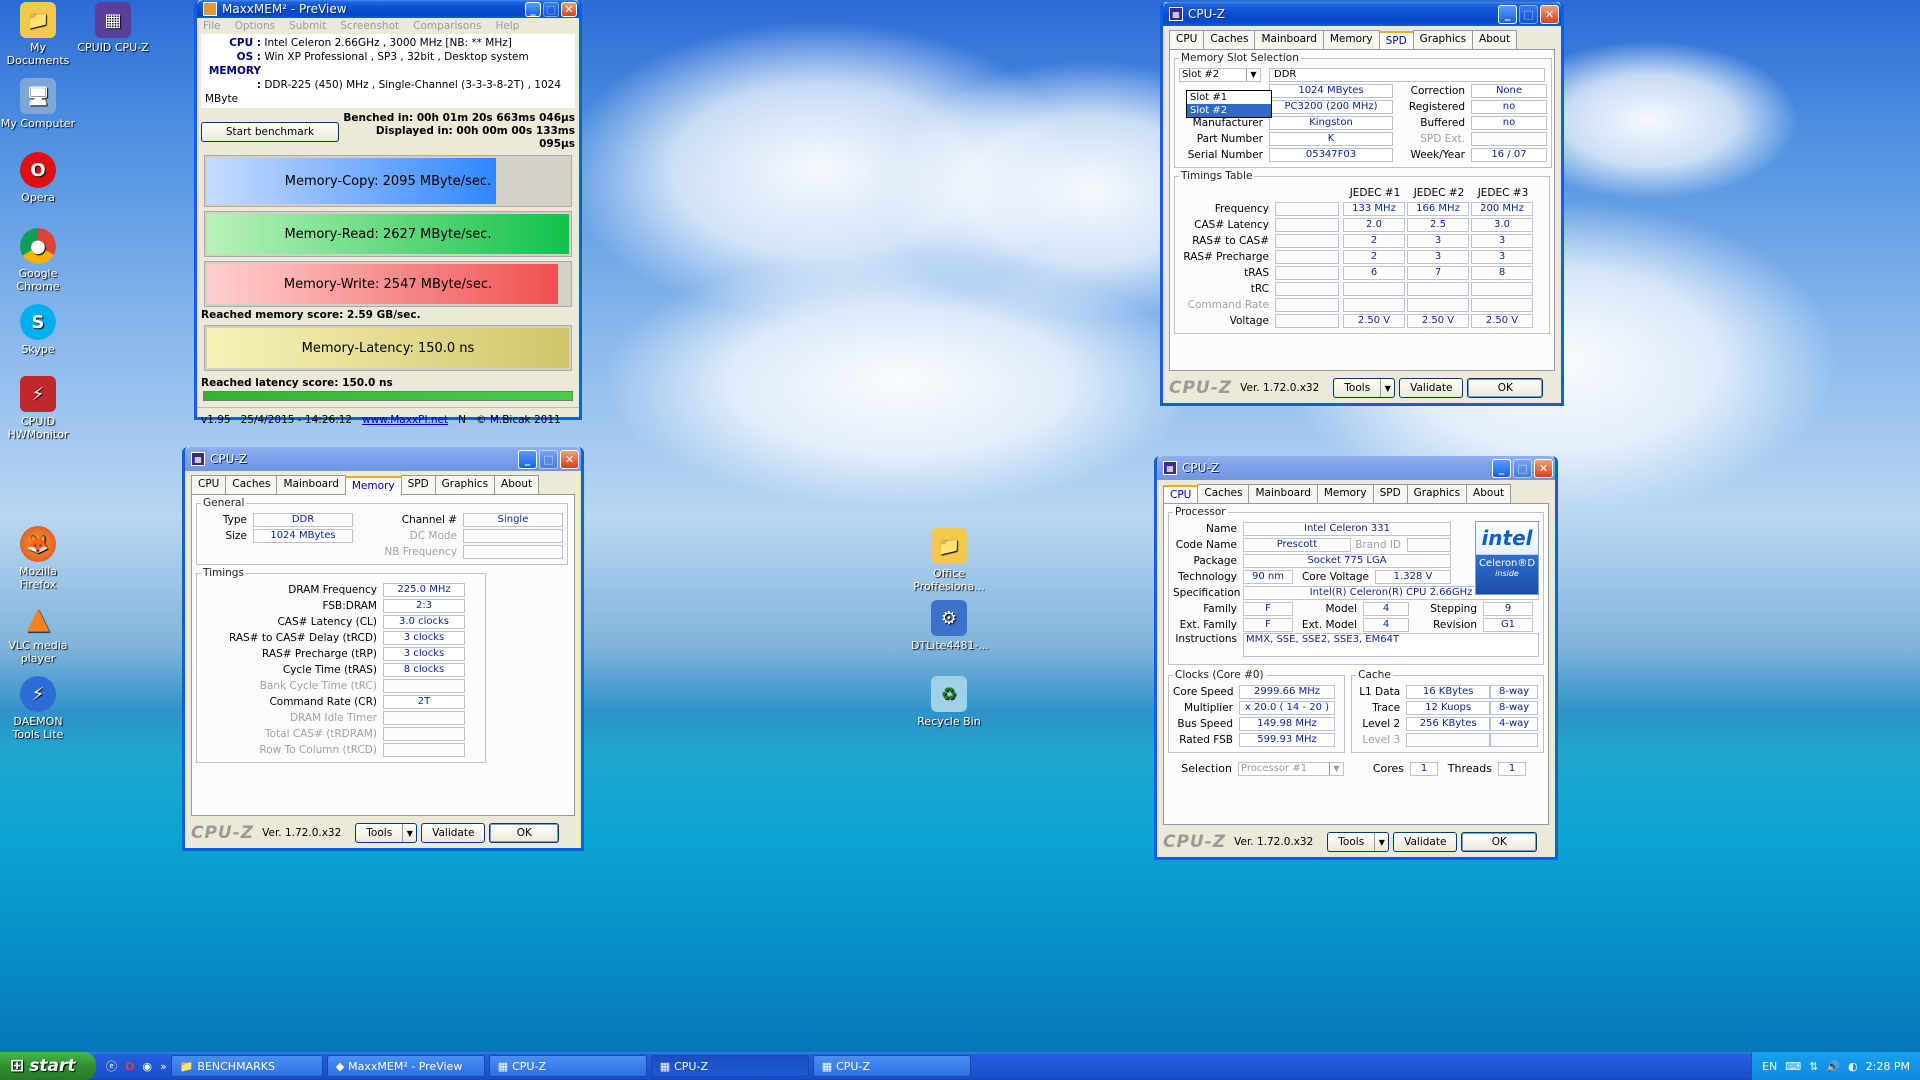 This screenshot has width=1920, height=1080. What do you see at coordinates (405, 1066) in the screenshot?
I see `taskbar-item-maxxmem: ◆ MaxxMEM² - PreView` at bounding box center [405, 1066].